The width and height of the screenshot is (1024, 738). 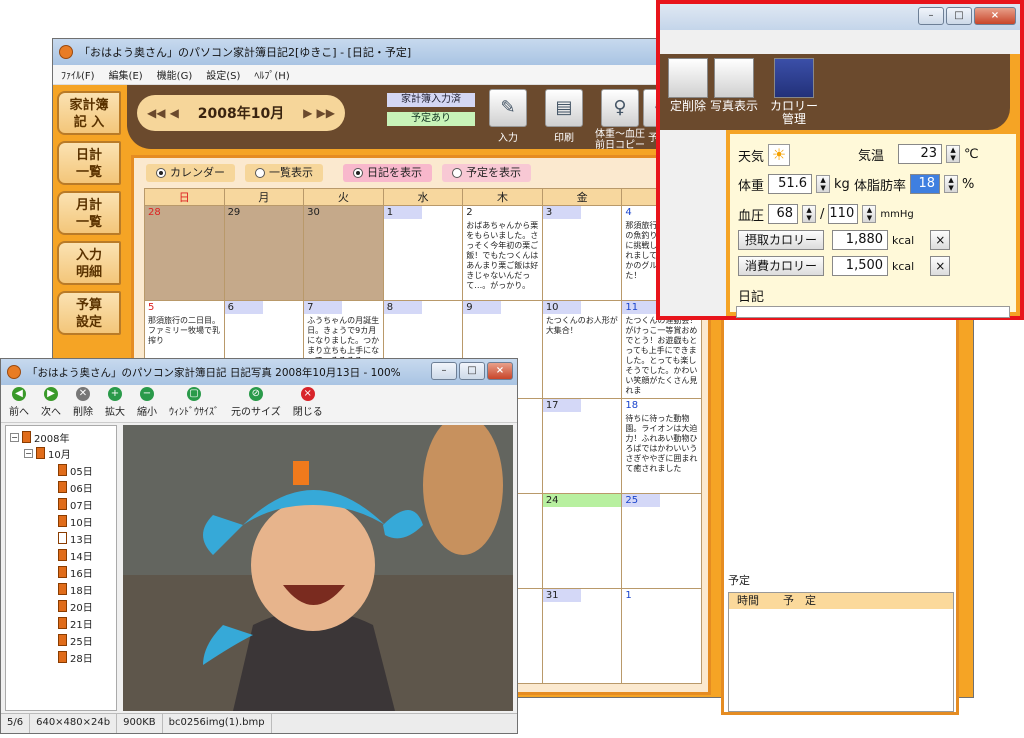 I want to click on day-cell: 25, so click(x=661, y=541).